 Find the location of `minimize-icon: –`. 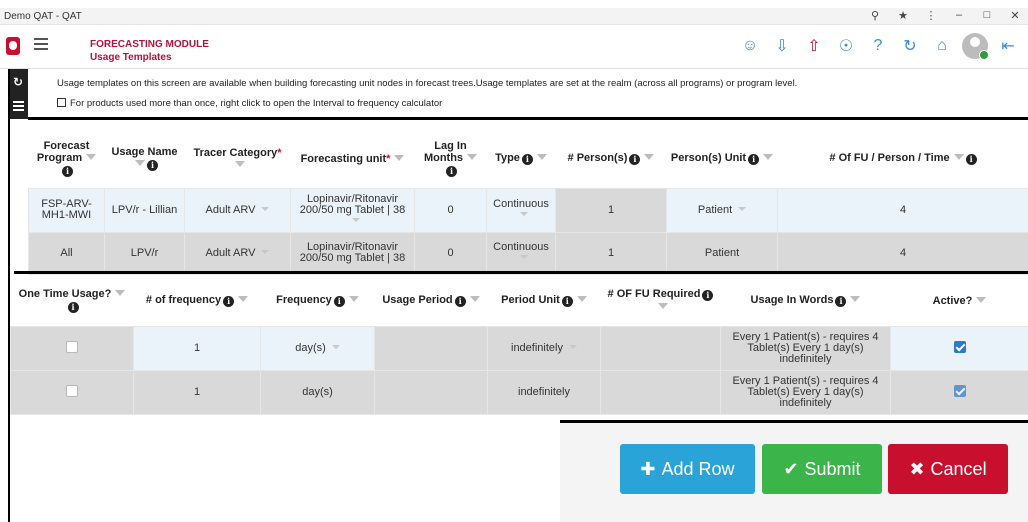

minimize-icon: – is located at coordinates (959, 15).